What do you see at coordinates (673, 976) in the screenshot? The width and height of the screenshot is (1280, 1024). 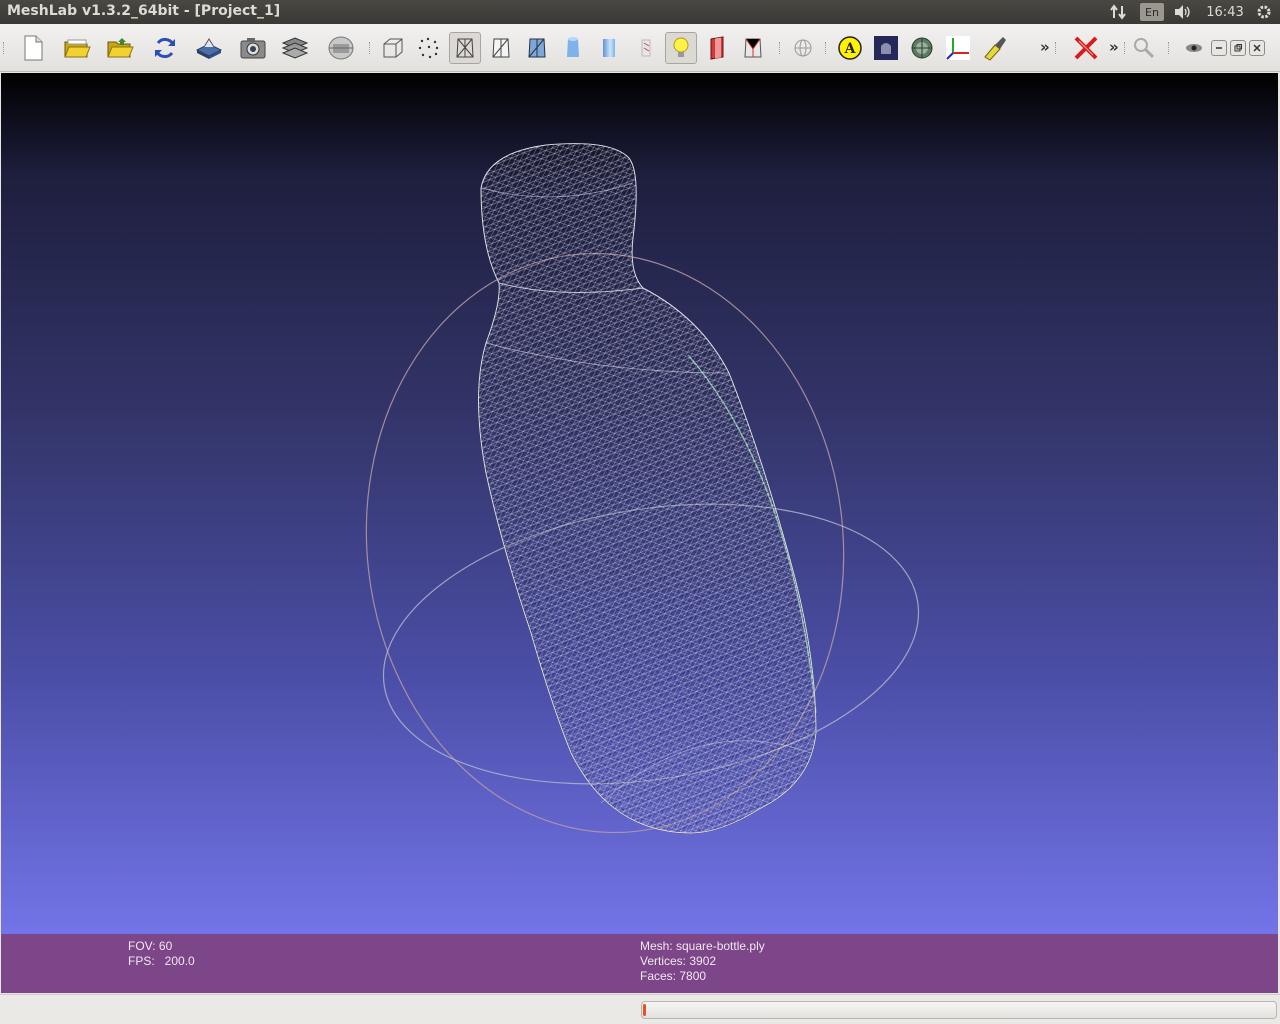 I see `face-count: Faces: 7800` at bounding box center [673, 976].